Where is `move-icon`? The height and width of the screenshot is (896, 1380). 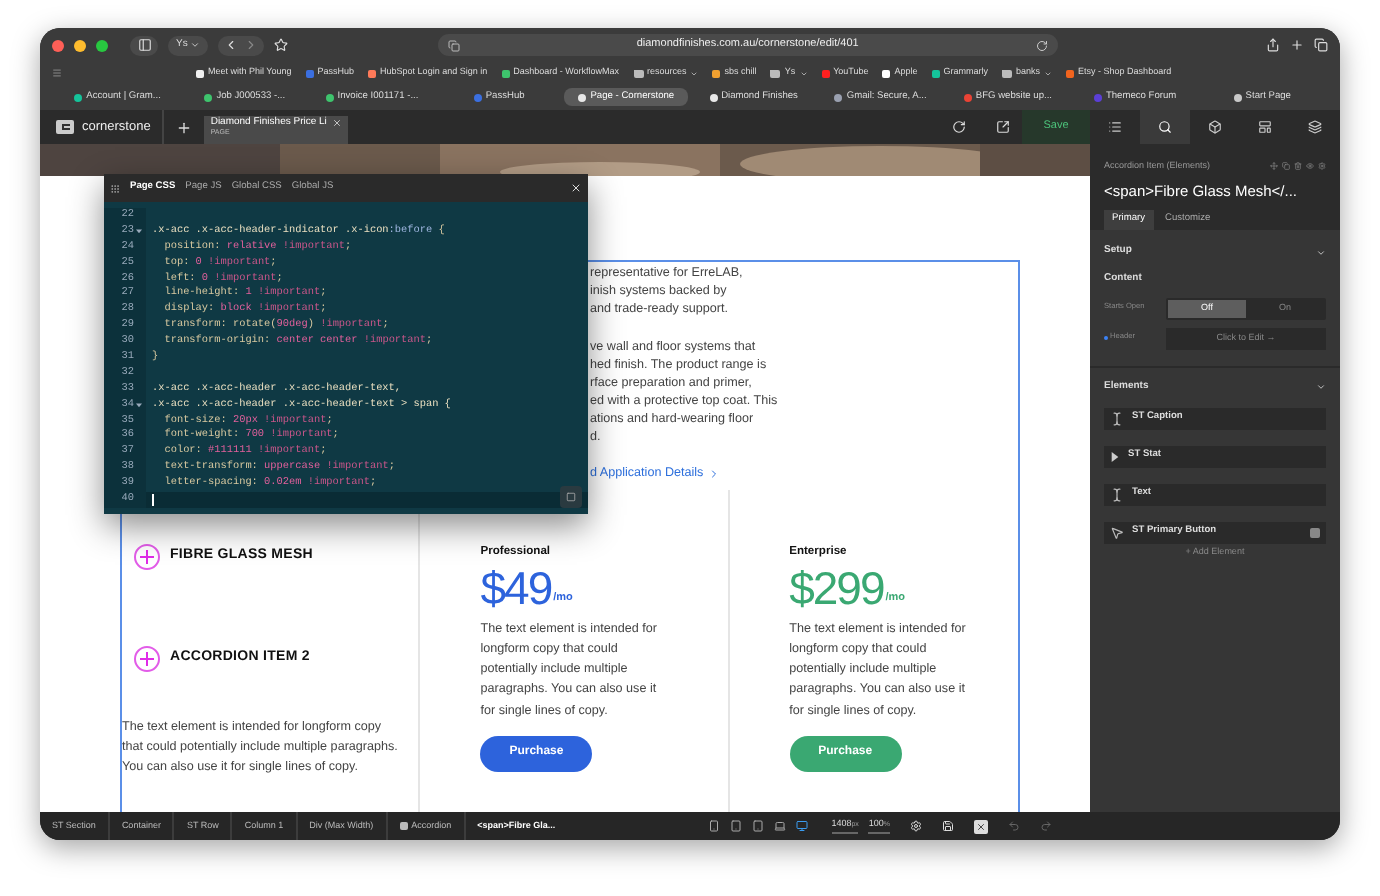
move-icon is located at coordinates (1274, 166).